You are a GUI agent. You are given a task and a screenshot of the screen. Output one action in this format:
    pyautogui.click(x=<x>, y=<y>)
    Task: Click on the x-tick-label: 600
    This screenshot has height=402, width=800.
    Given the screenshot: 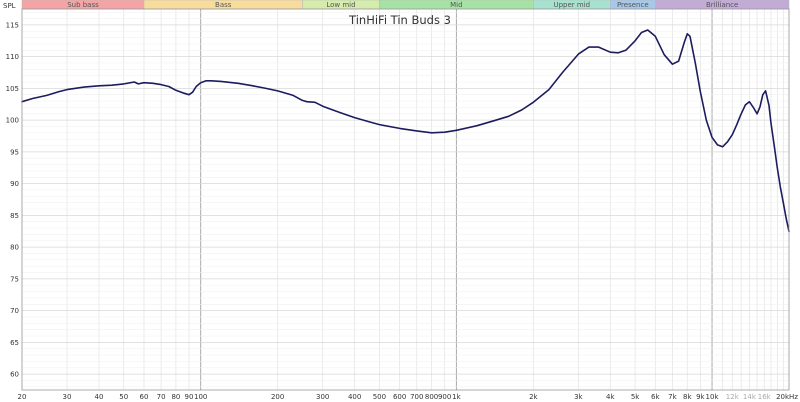 What is the action you would take?
    pyautogui.click(x=399, y=397)
    